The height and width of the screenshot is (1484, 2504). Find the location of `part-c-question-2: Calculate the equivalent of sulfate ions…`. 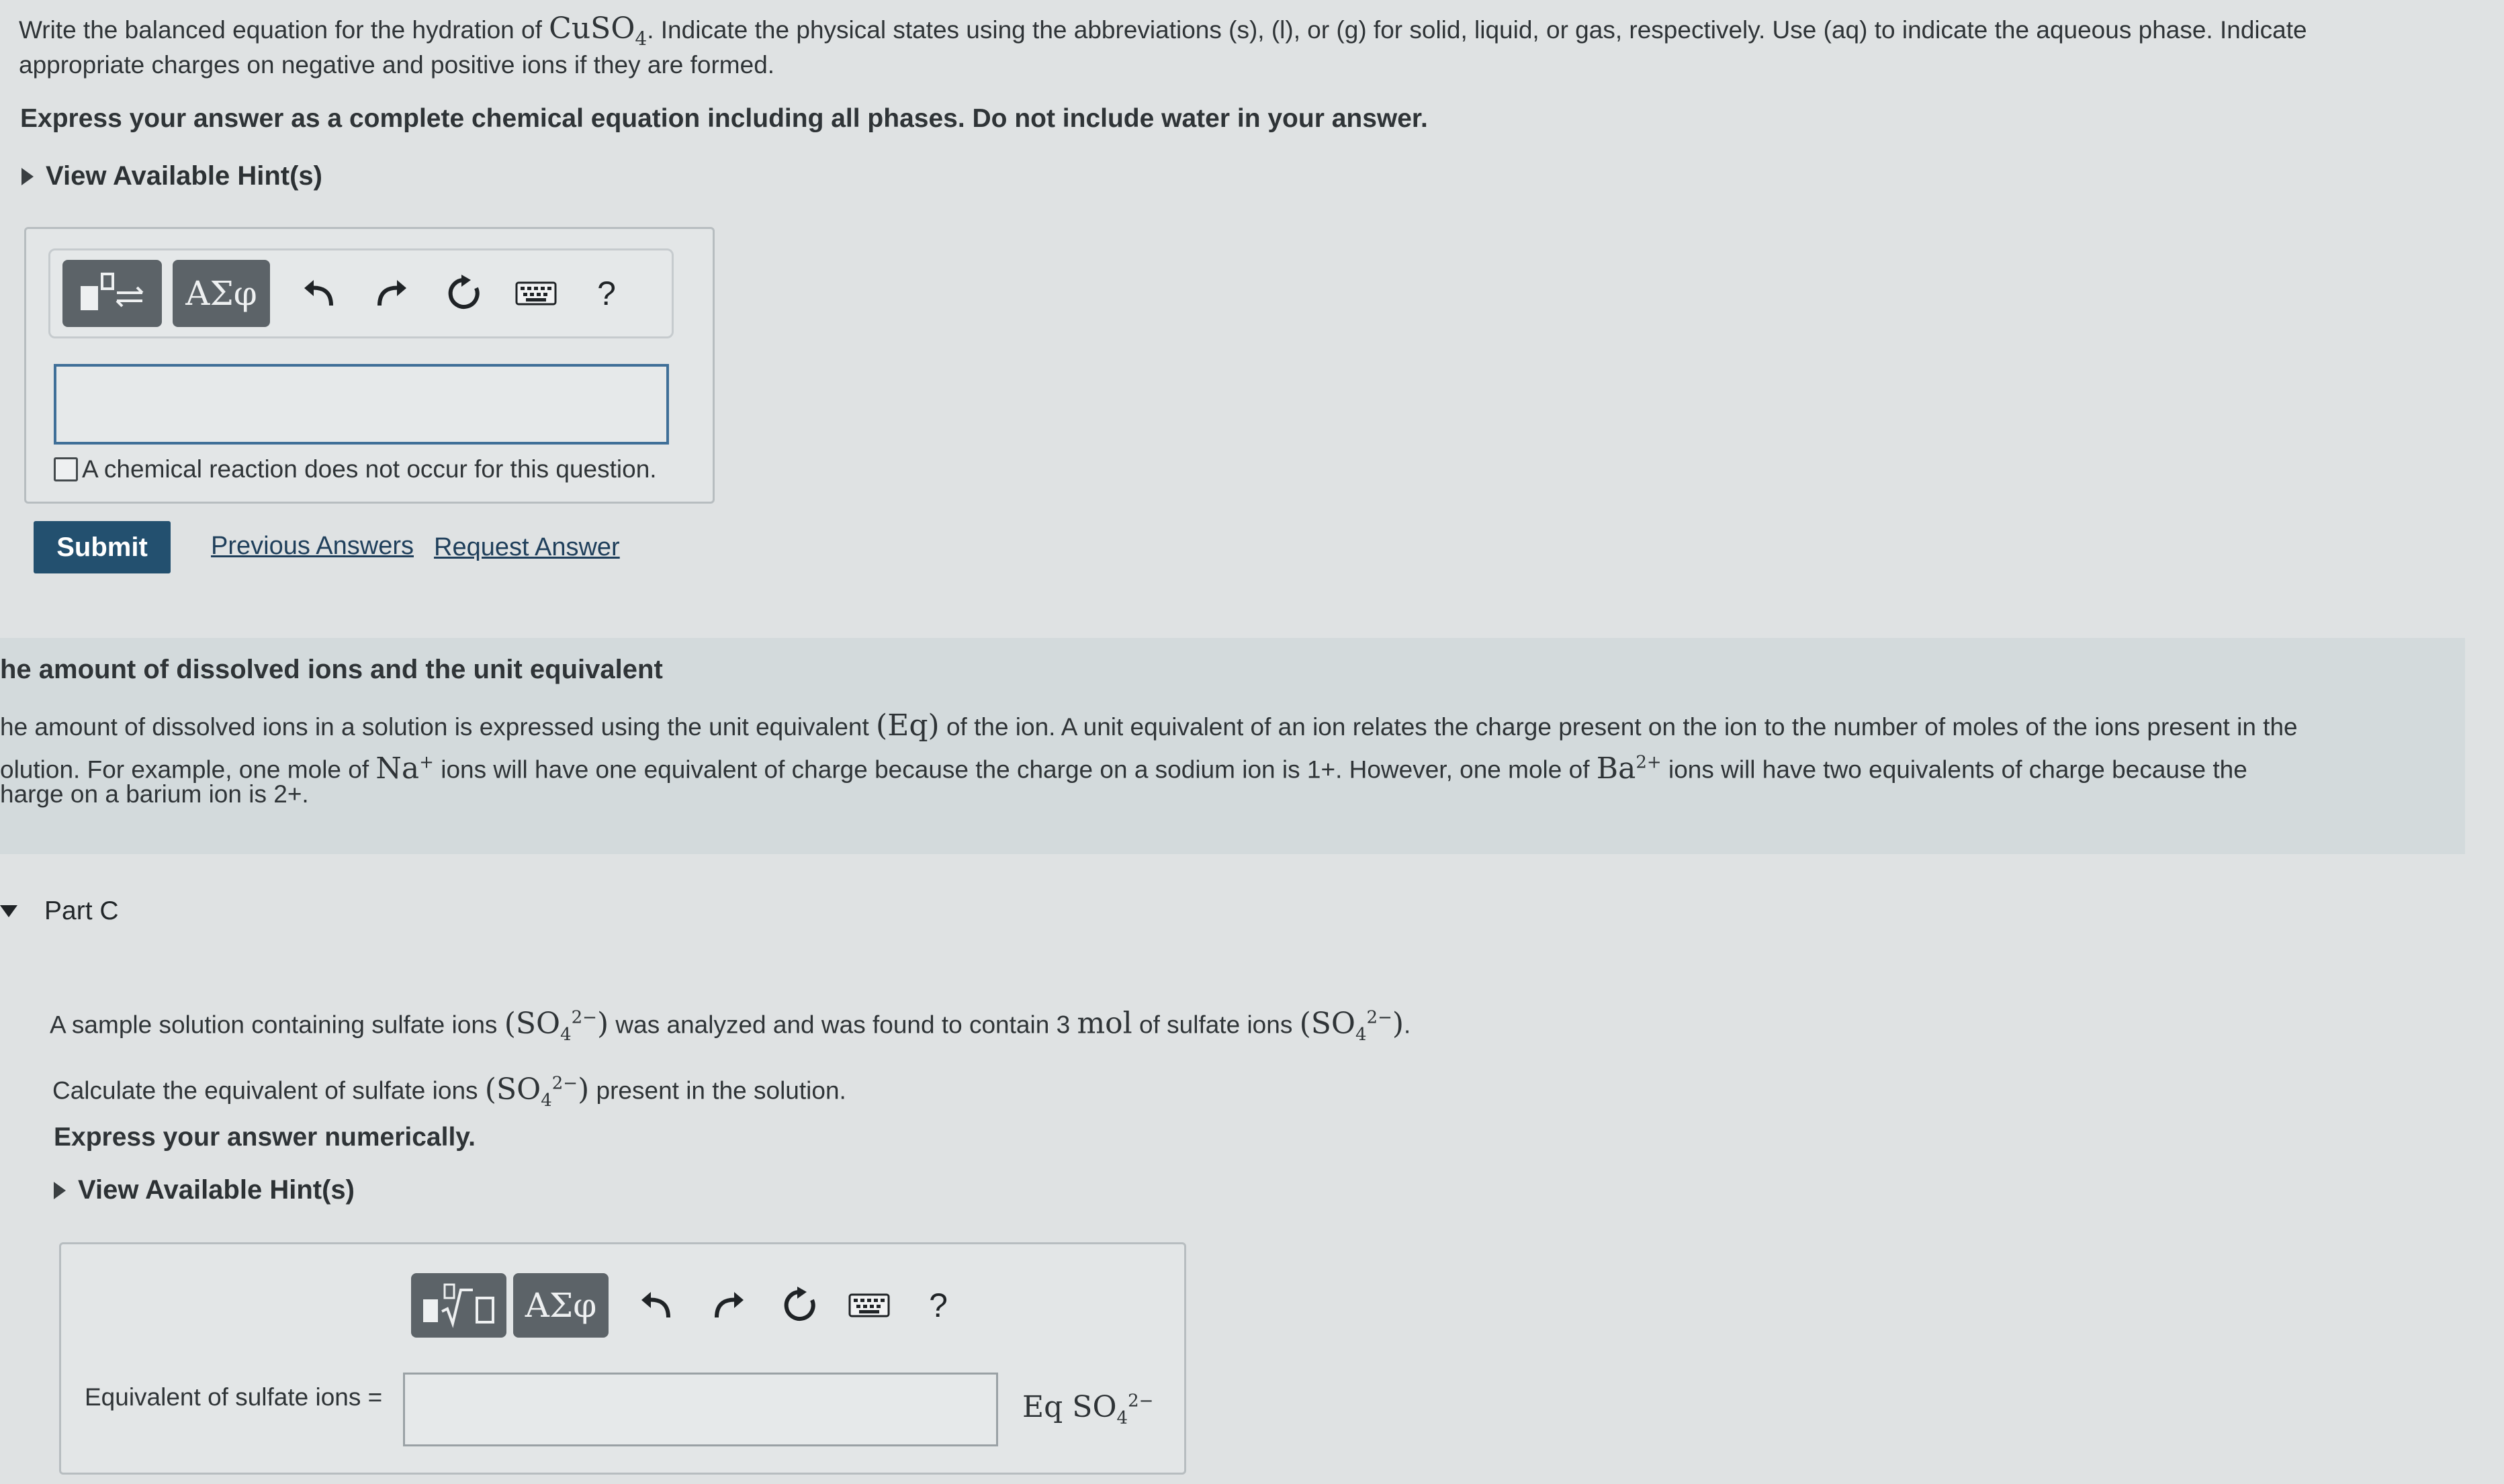

part-c-question-2: Calculate the equivalent of sulfate ions… is located at coordinates (449, 1091).